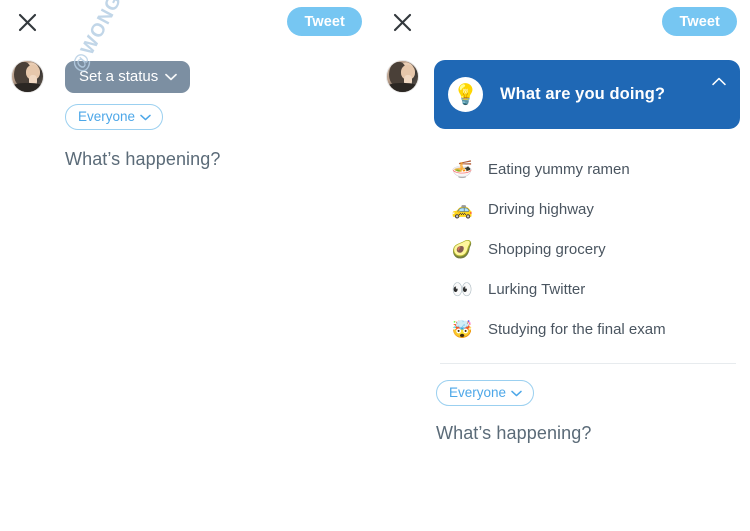 The width and height of the screenshot is (750, 531). Describe the element at coordinates (465, 94) in the screenshot. I see `lightbulb-icon: 💡` at that location.